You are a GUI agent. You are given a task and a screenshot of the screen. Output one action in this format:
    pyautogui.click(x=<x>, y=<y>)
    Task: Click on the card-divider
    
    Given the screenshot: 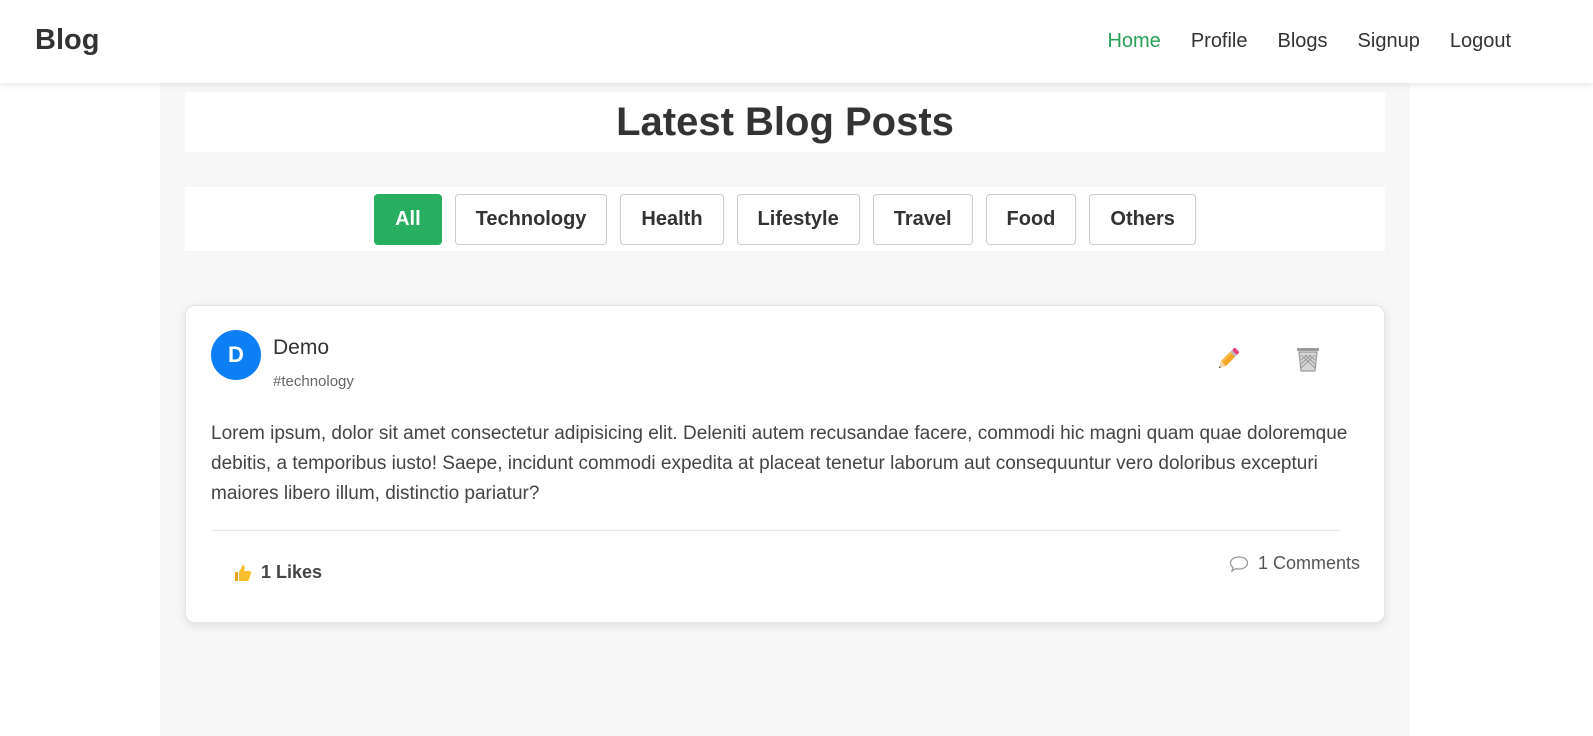 What is the action you would take?
    pyautogui.click(x=776, y=530)
    